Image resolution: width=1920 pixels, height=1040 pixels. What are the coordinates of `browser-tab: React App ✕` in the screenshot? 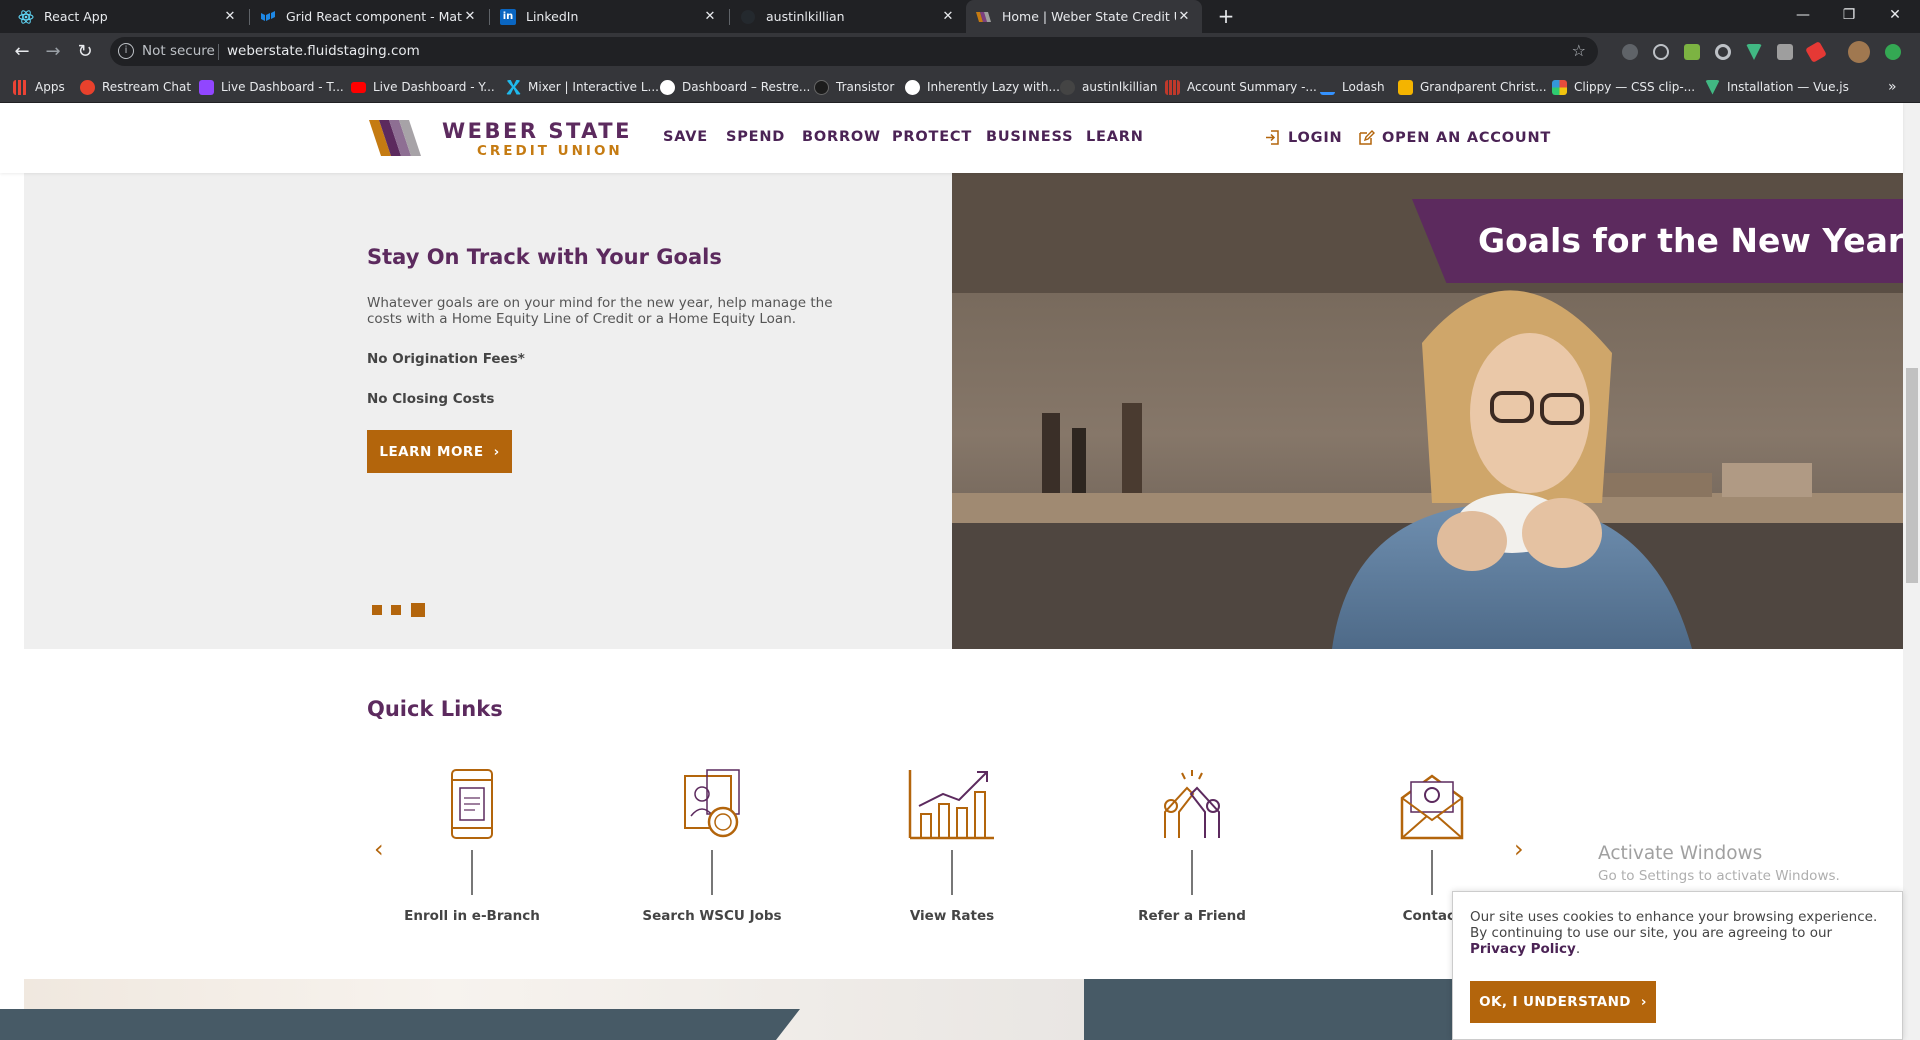 It's located at (128, 16).